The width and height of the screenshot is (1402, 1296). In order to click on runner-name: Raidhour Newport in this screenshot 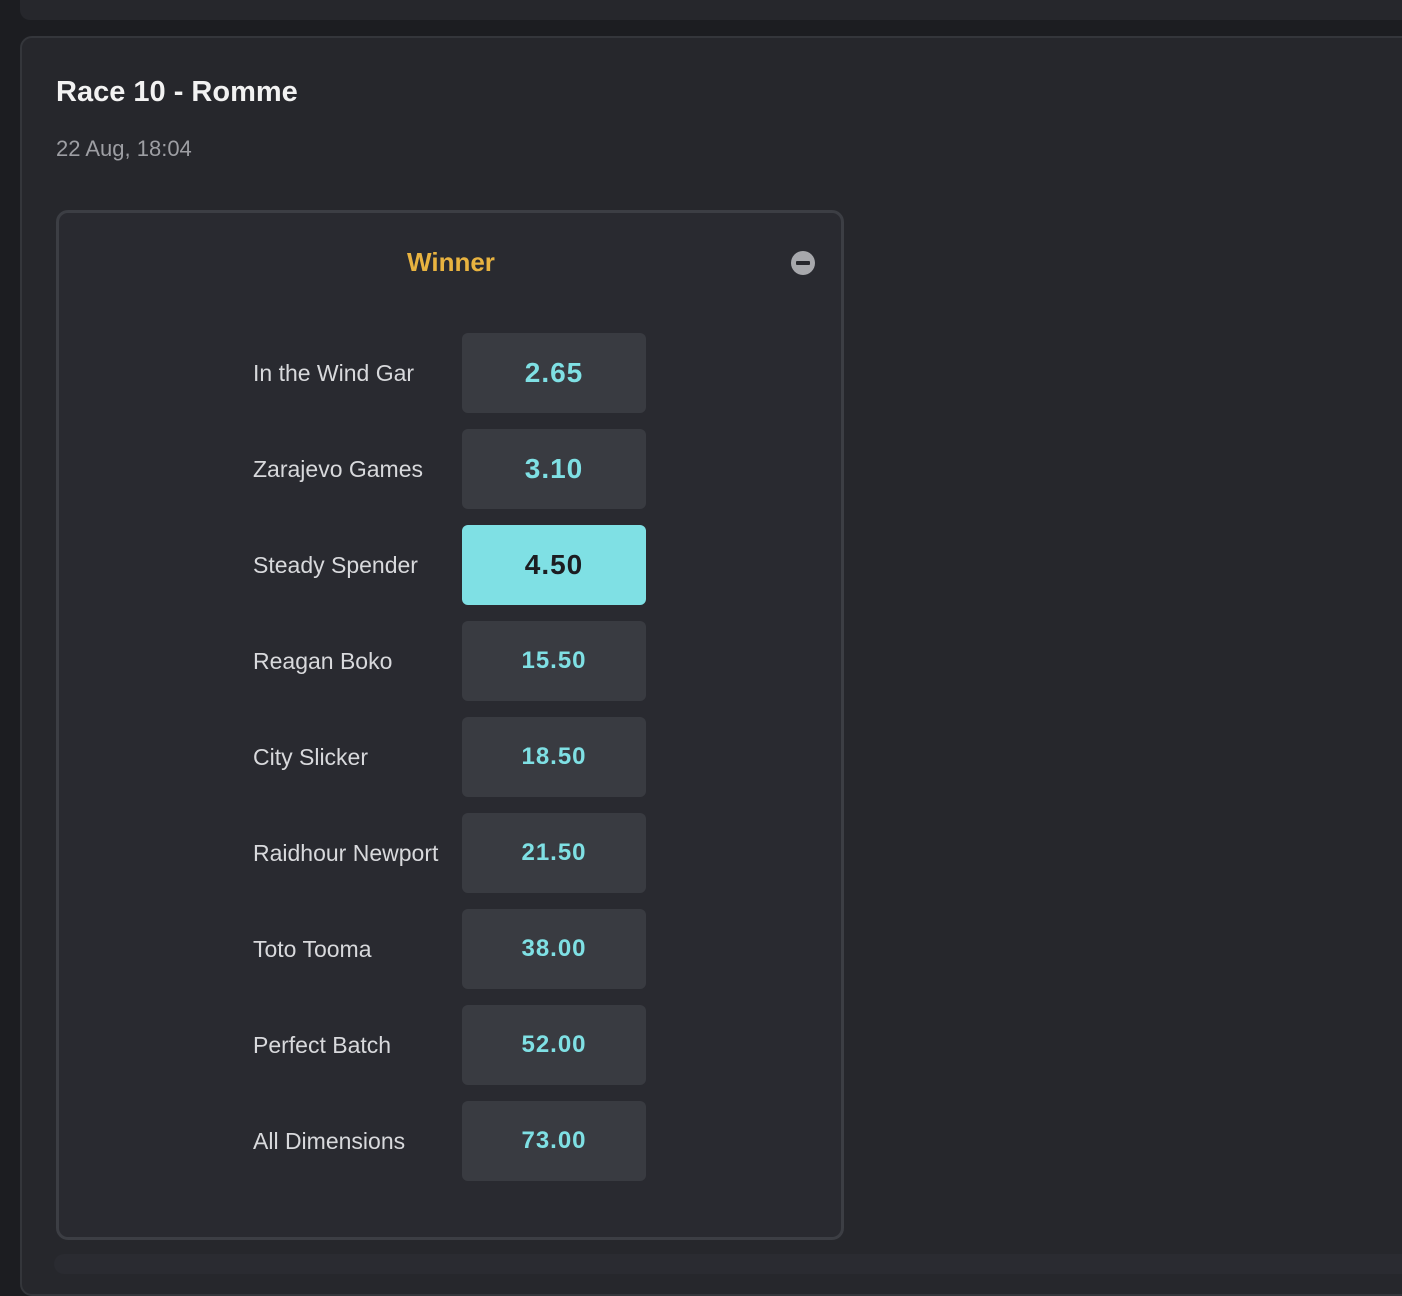, I will do `click(346, 853)`.